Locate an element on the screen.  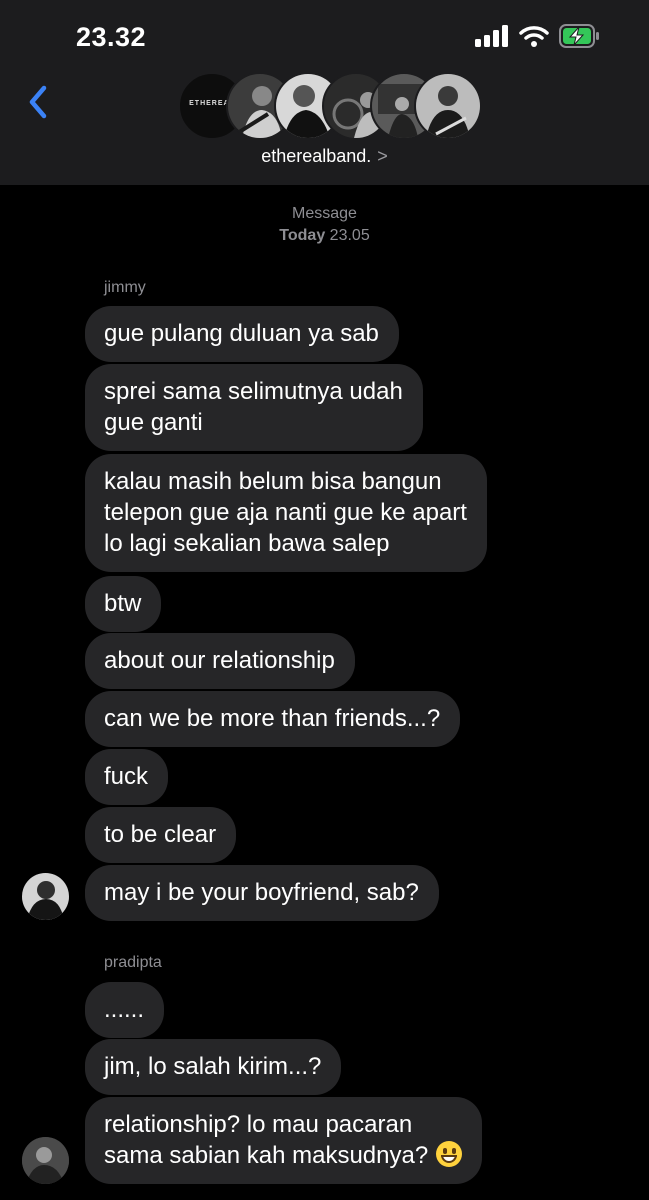
grinning-face-emoji-icon is located at coordinates (449, 1154).